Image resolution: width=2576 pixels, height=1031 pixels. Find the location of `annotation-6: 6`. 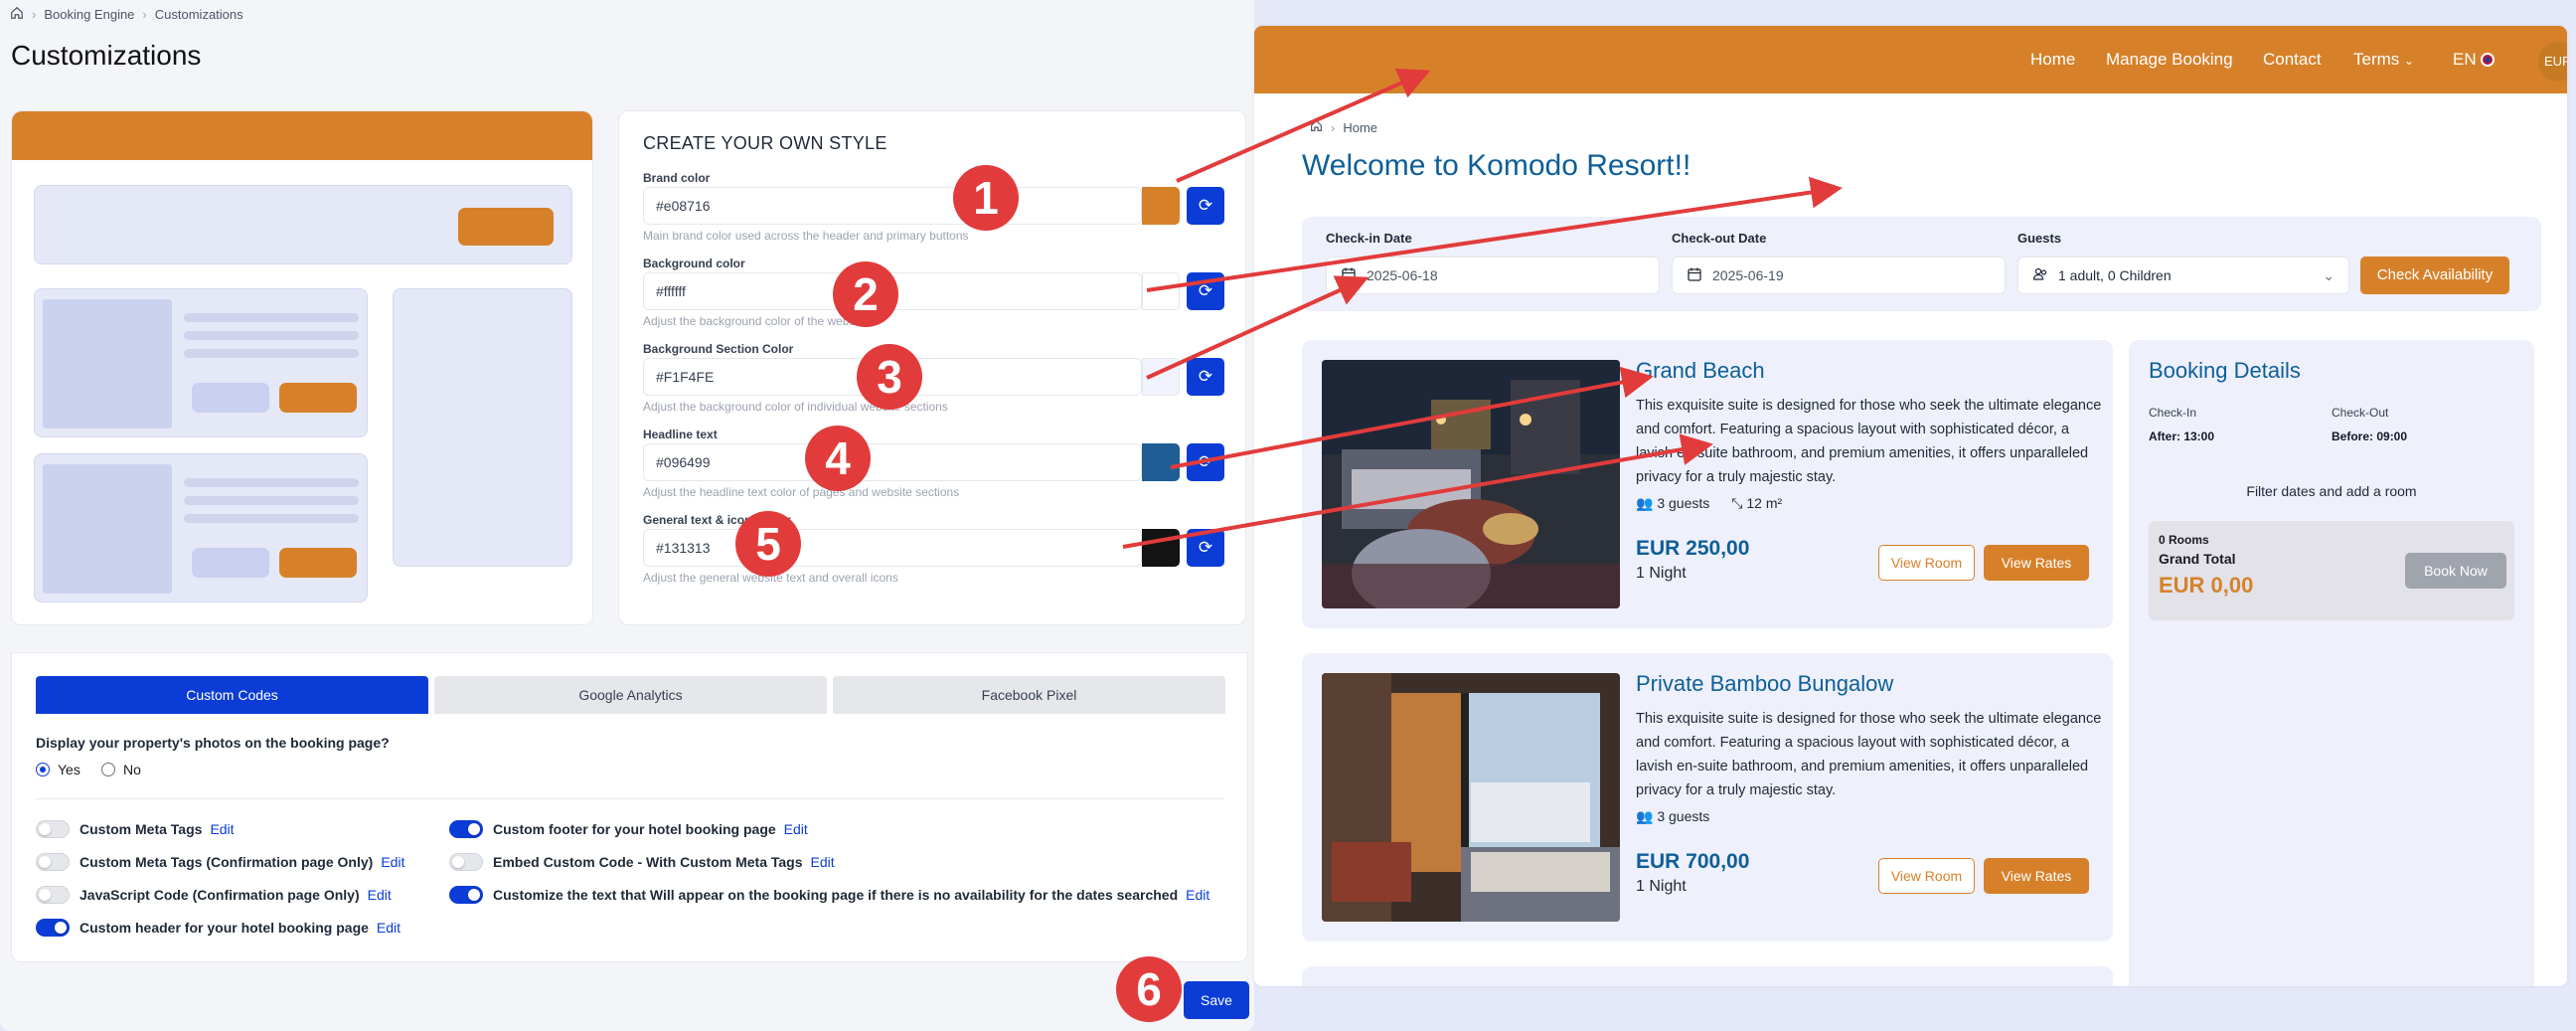

annotation-6: 6 is located at coordinates (1149, 989).